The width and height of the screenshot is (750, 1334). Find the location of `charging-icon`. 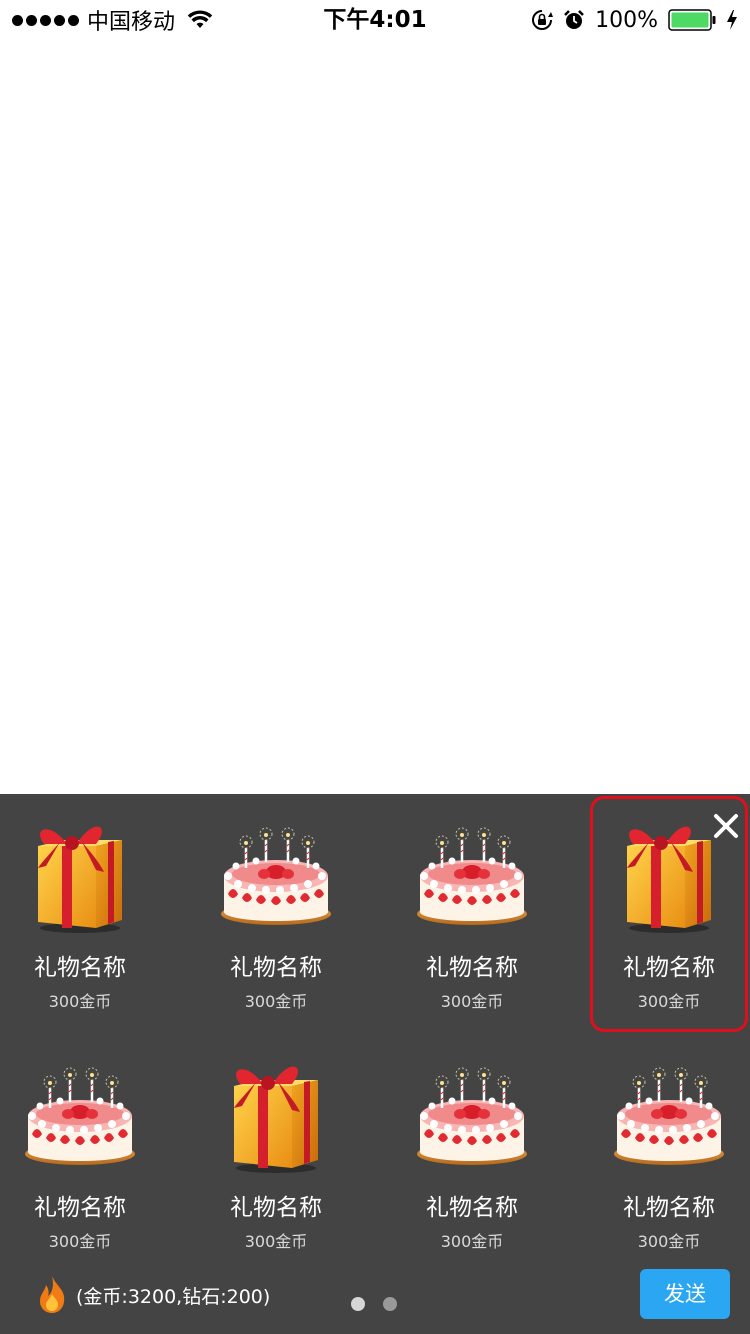

charging-icon is located at coordinates (732, 20).